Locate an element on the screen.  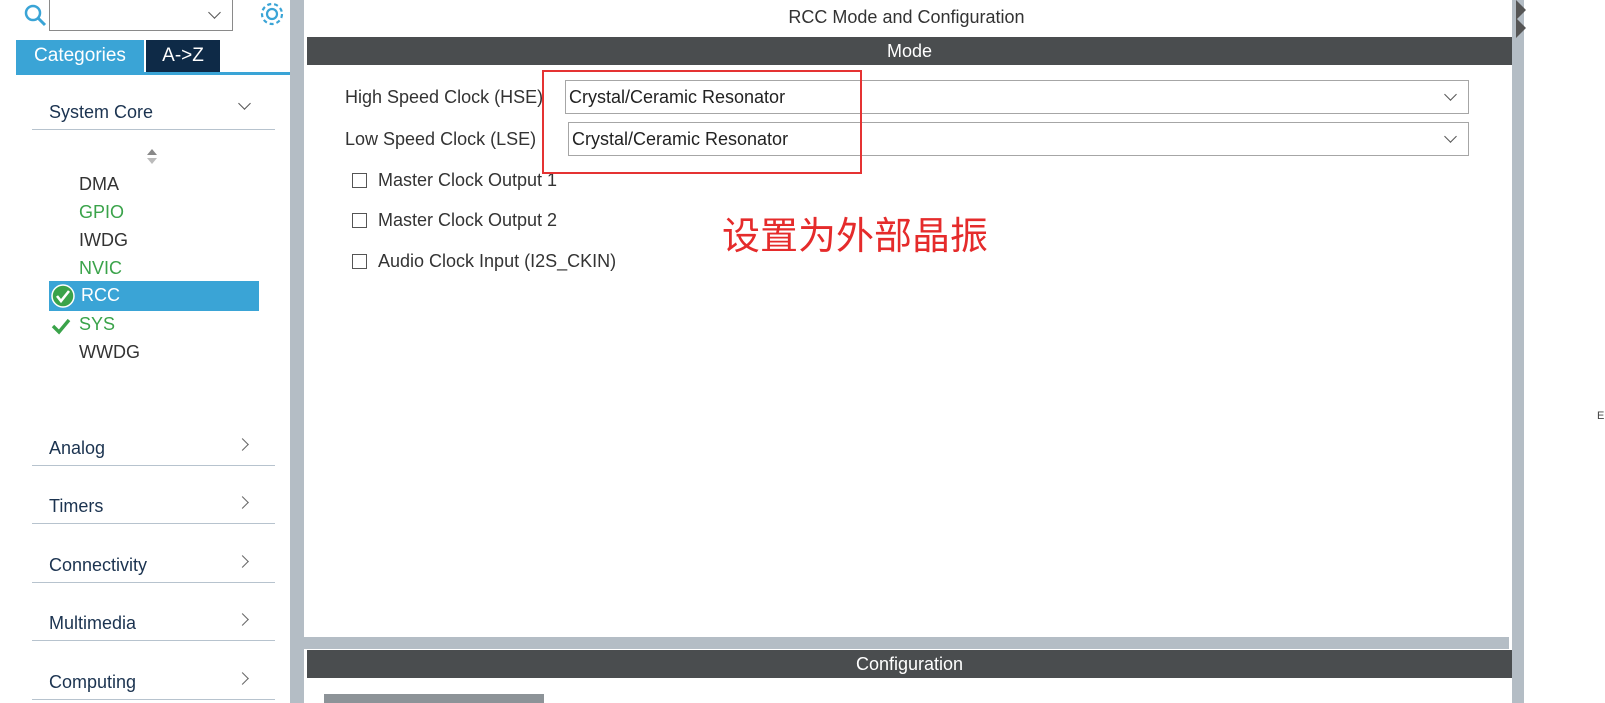
check-circle-icon is located at coordinates (63, 296).